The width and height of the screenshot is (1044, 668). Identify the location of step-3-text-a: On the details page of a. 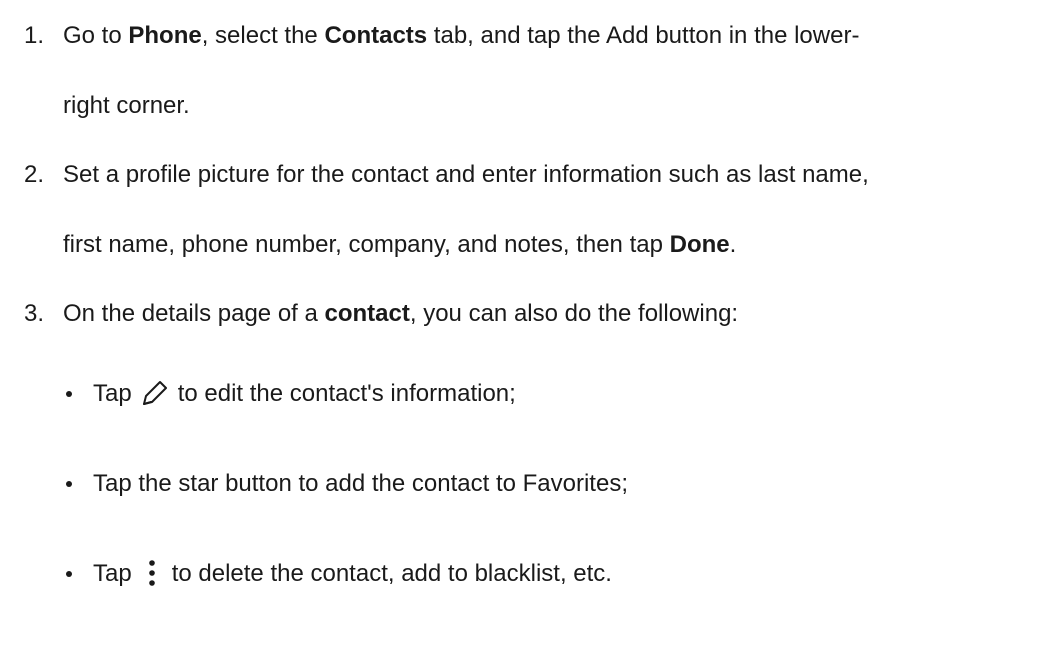
(194, 313).